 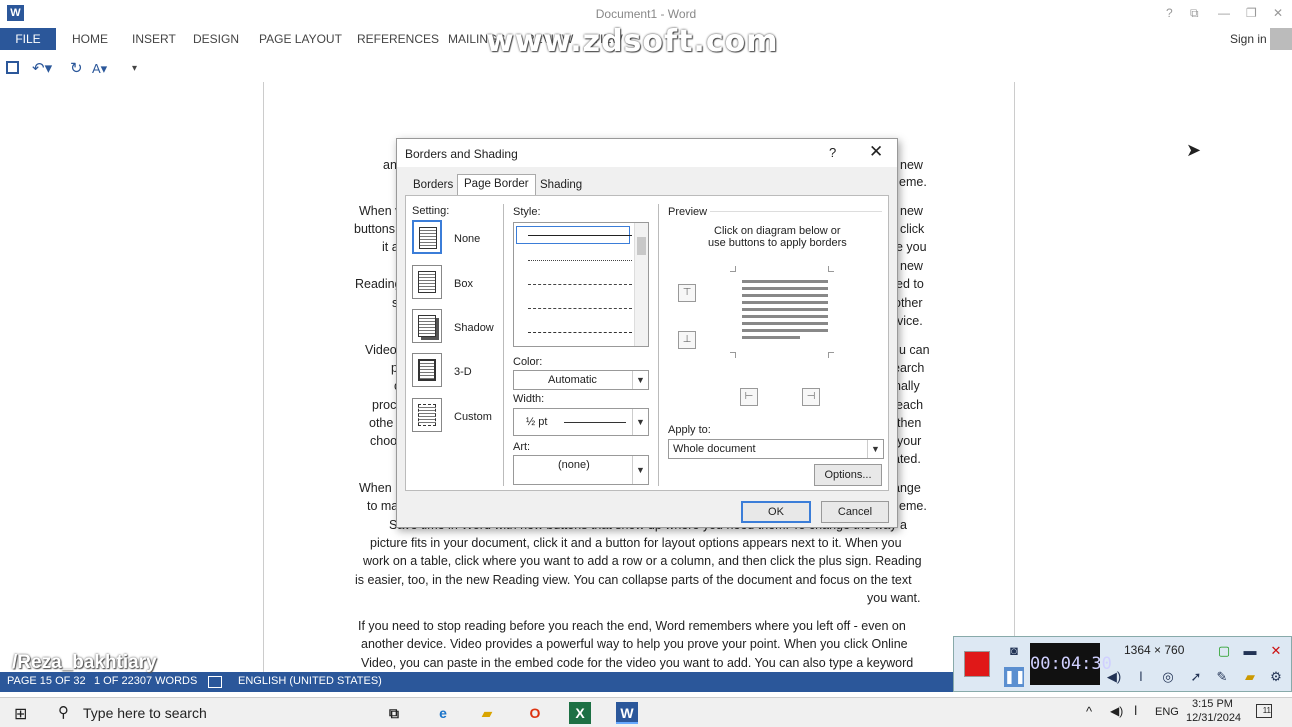 What do you see at coordinates (398, 39) in the screenshot?
I see `tab-references: REFERENCES` at bounding box center [398, 39].